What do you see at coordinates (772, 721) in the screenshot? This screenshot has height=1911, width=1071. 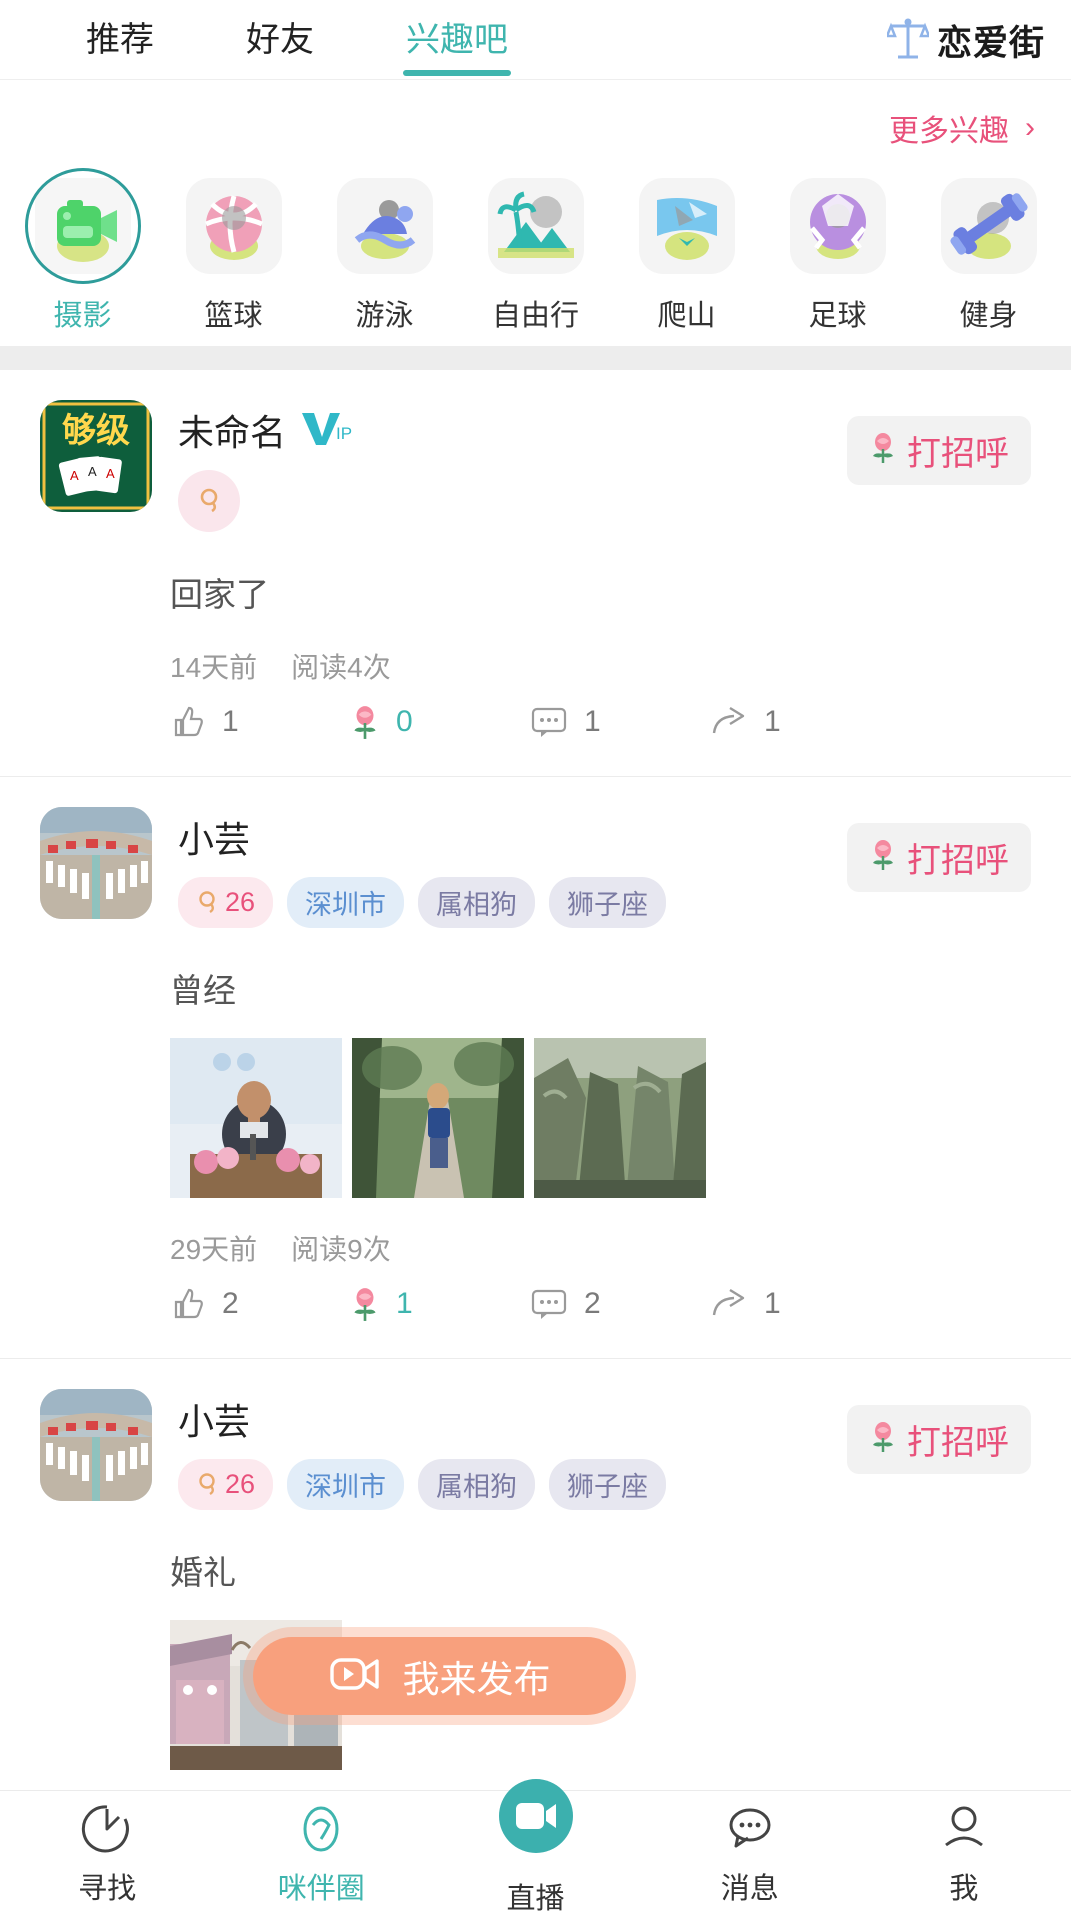 I see `share-count: 1` at bounding box center [772, 721].